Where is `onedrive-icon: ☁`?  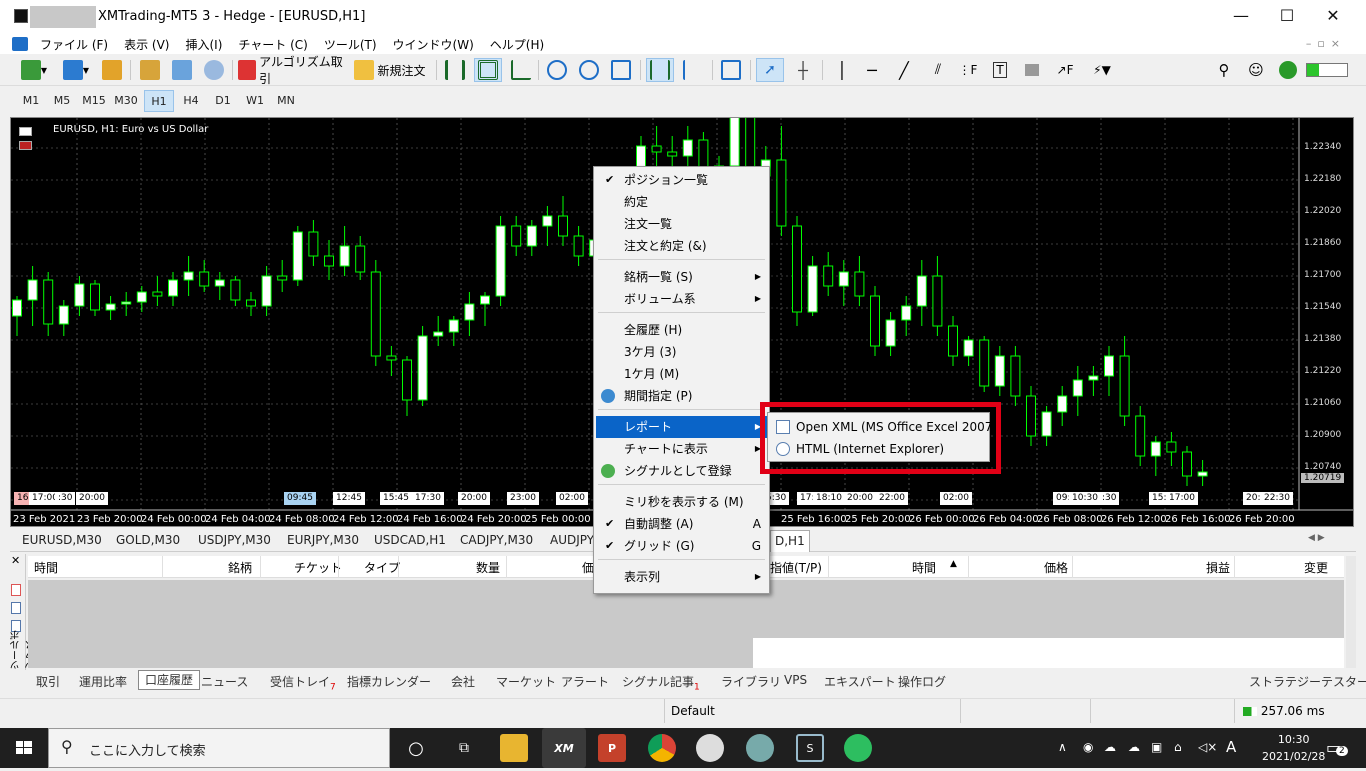 onedrive-icon: ☁ is located at coordinates (1110, 747).